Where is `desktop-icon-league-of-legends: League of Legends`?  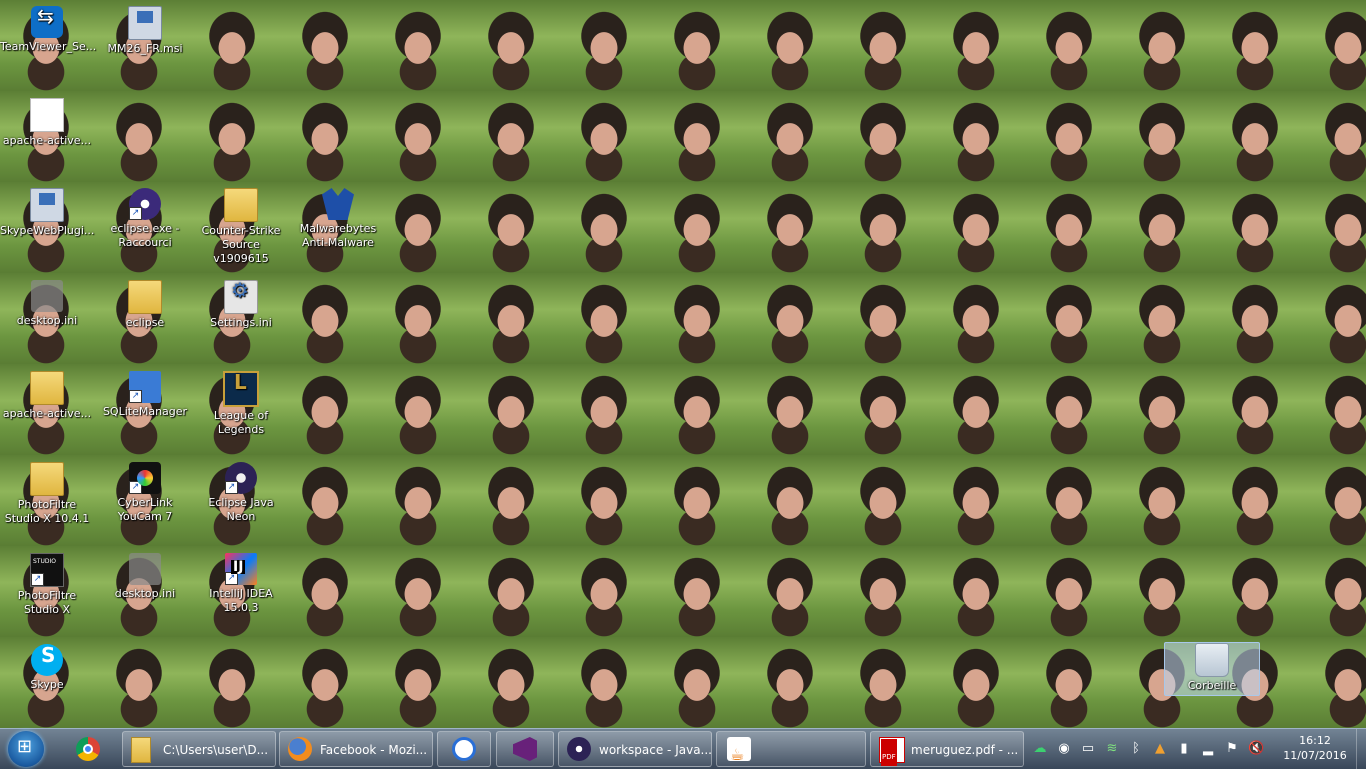 desktop-icon-league-of-legends: League of Legends is located at coordinates (241, 404).